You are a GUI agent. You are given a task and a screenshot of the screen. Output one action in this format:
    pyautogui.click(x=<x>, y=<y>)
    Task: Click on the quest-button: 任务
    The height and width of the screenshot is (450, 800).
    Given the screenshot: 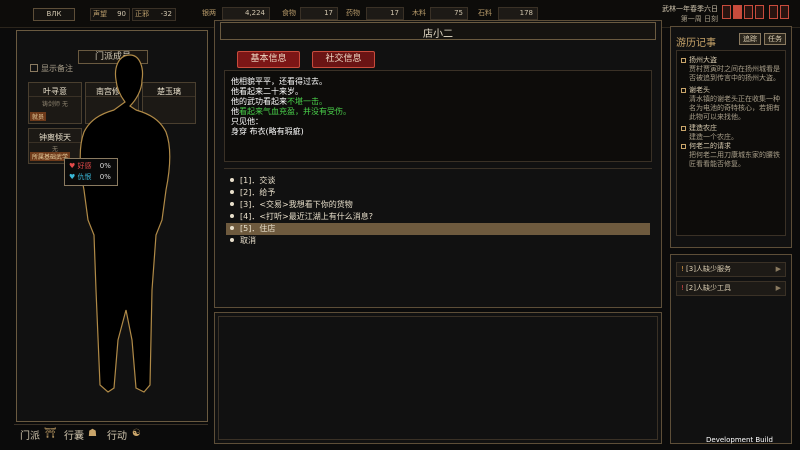 What is the action you would take?
    pyautogui.click(x=775, y=39)
    